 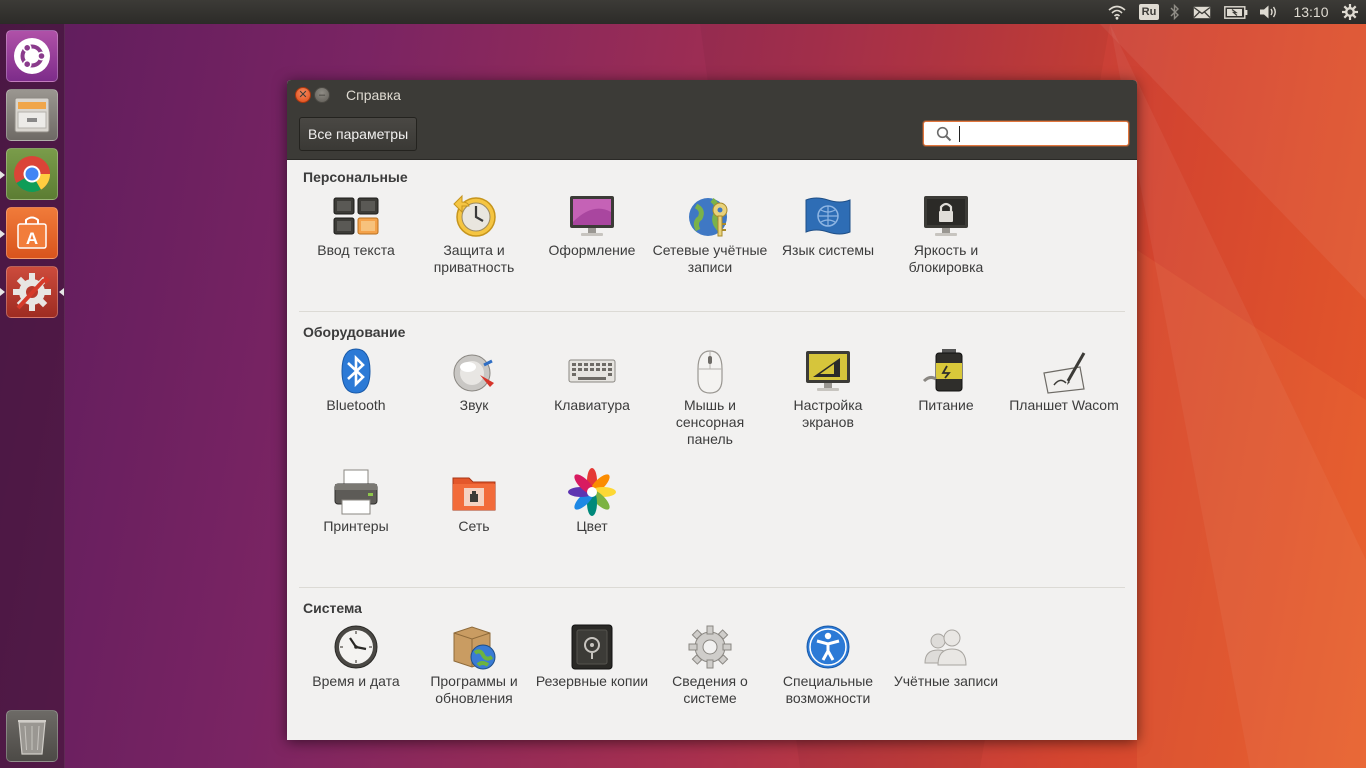 I want to click on close-button: ✕, so click(x=303, y=95).